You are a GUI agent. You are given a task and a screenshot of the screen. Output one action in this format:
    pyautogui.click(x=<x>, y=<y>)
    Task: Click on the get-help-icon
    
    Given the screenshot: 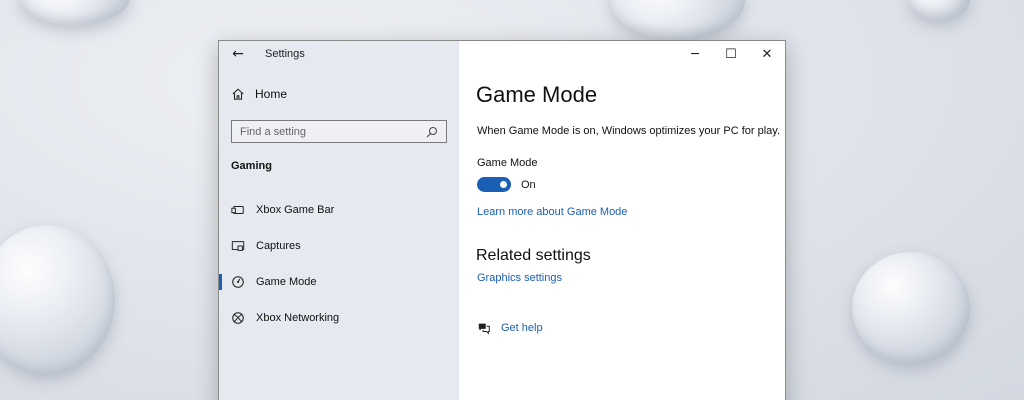 What is the action you would take?
    pyautogui.click(x=484, y=329)
    